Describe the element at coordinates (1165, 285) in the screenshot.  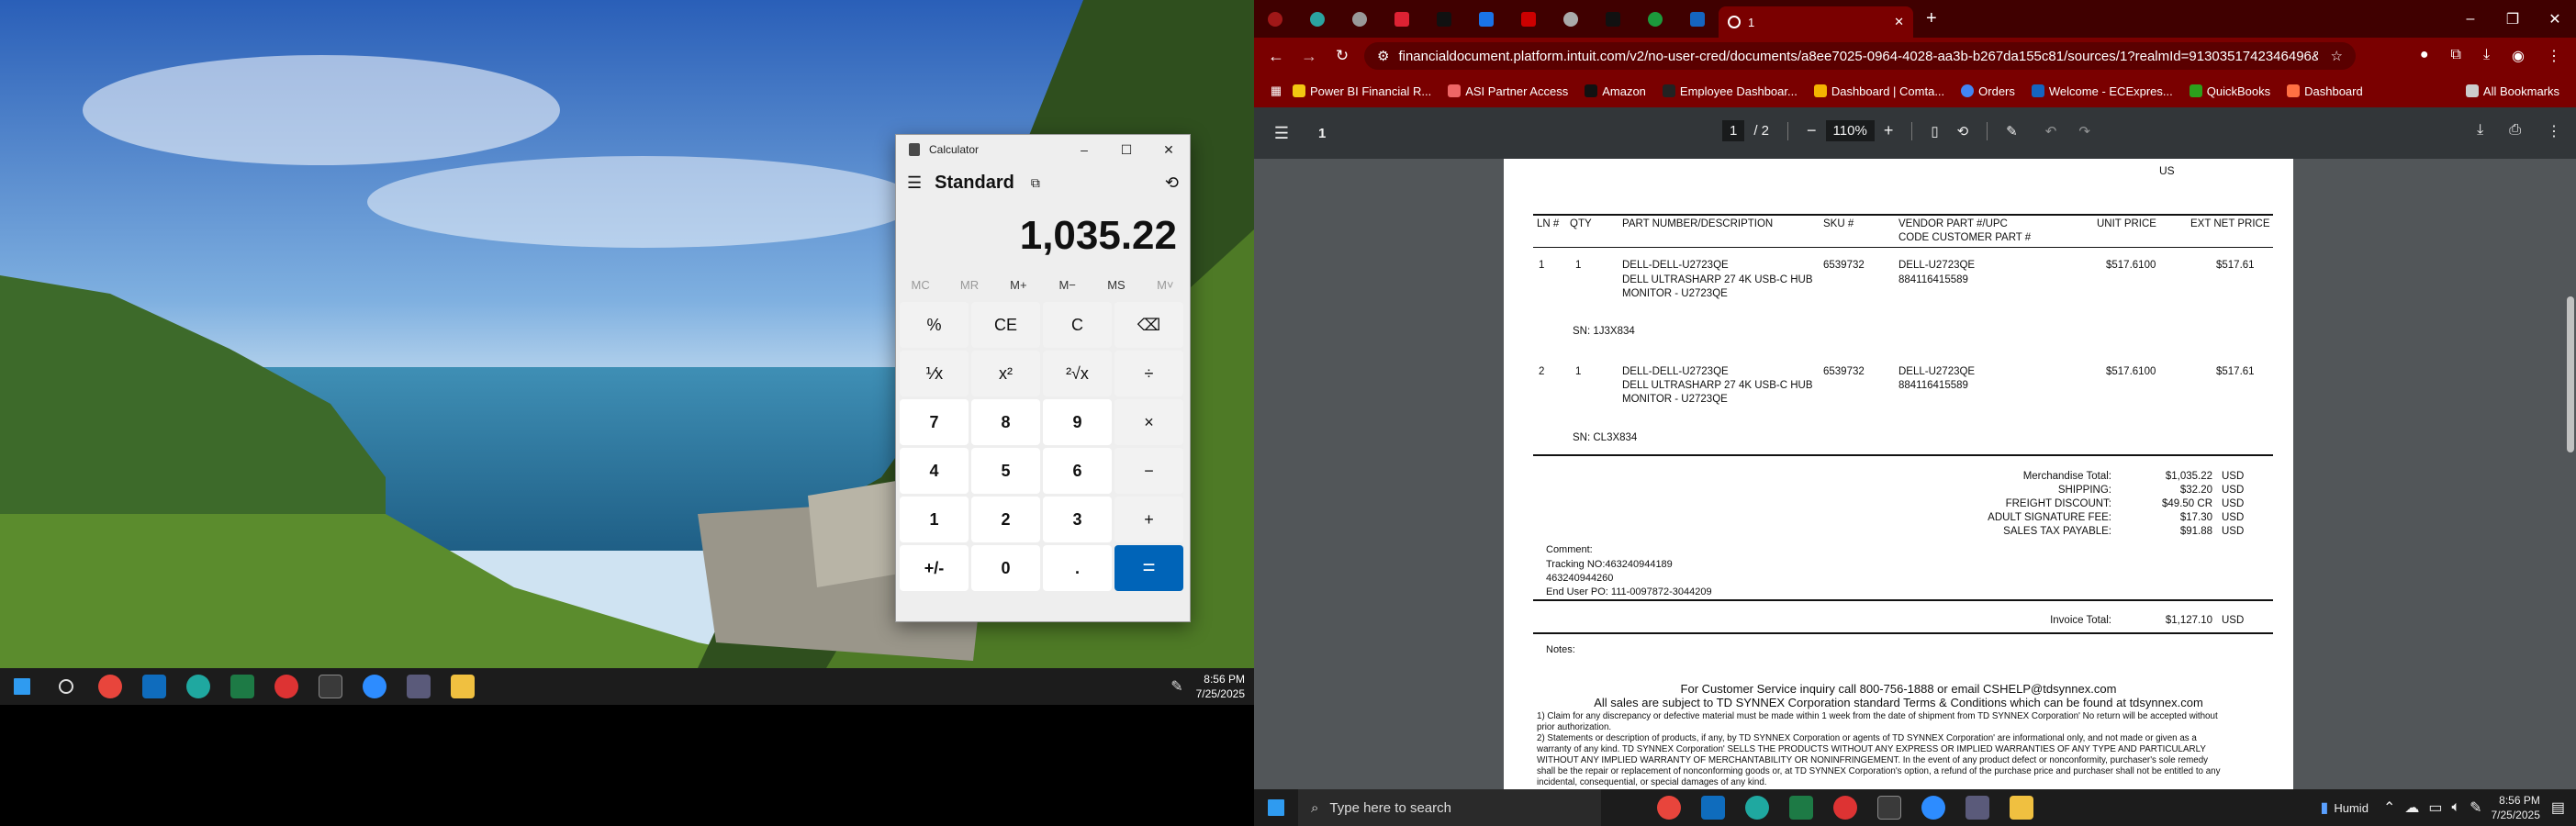
I see `memory-list-button: M˅` at that location.